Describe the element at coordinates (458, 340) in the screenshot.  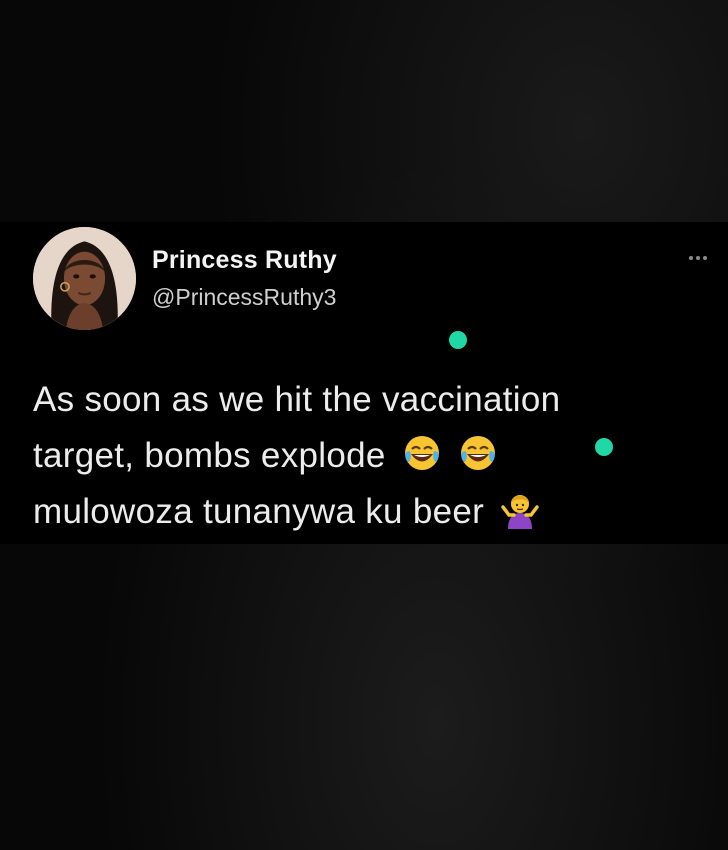
I see `green-dot-marker` at that location.